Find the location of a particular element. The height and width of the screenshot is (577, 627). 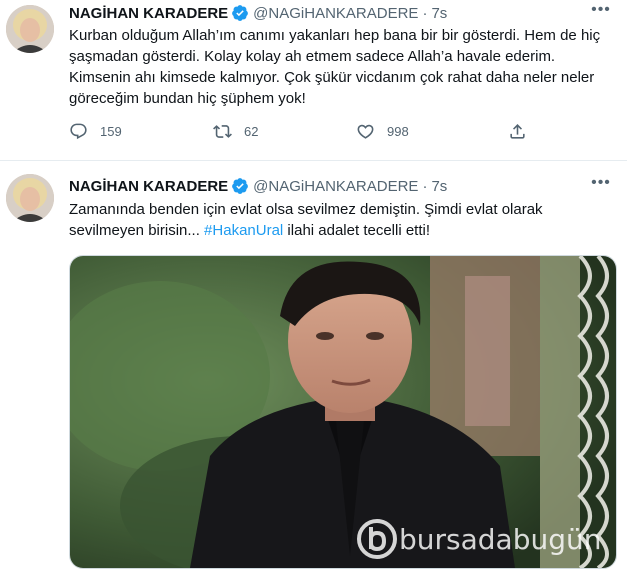

watermark-text: bursadabugün is located at coordinates (500, 539).